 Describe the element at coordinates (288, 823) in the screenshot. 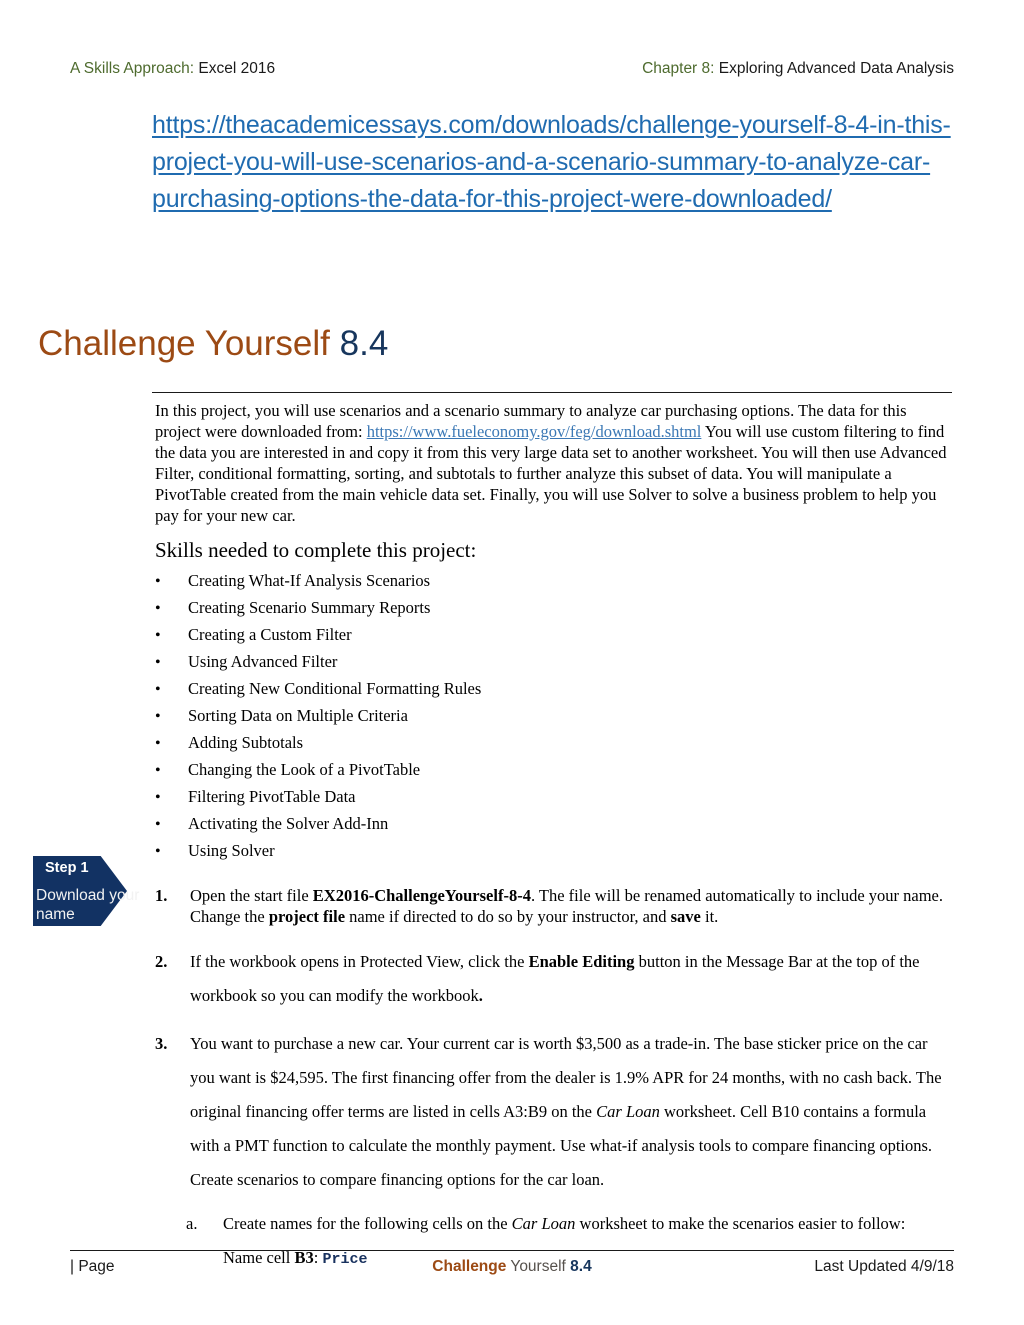

I see `skill-label: Activating the Solver Add-Inn` at that location.